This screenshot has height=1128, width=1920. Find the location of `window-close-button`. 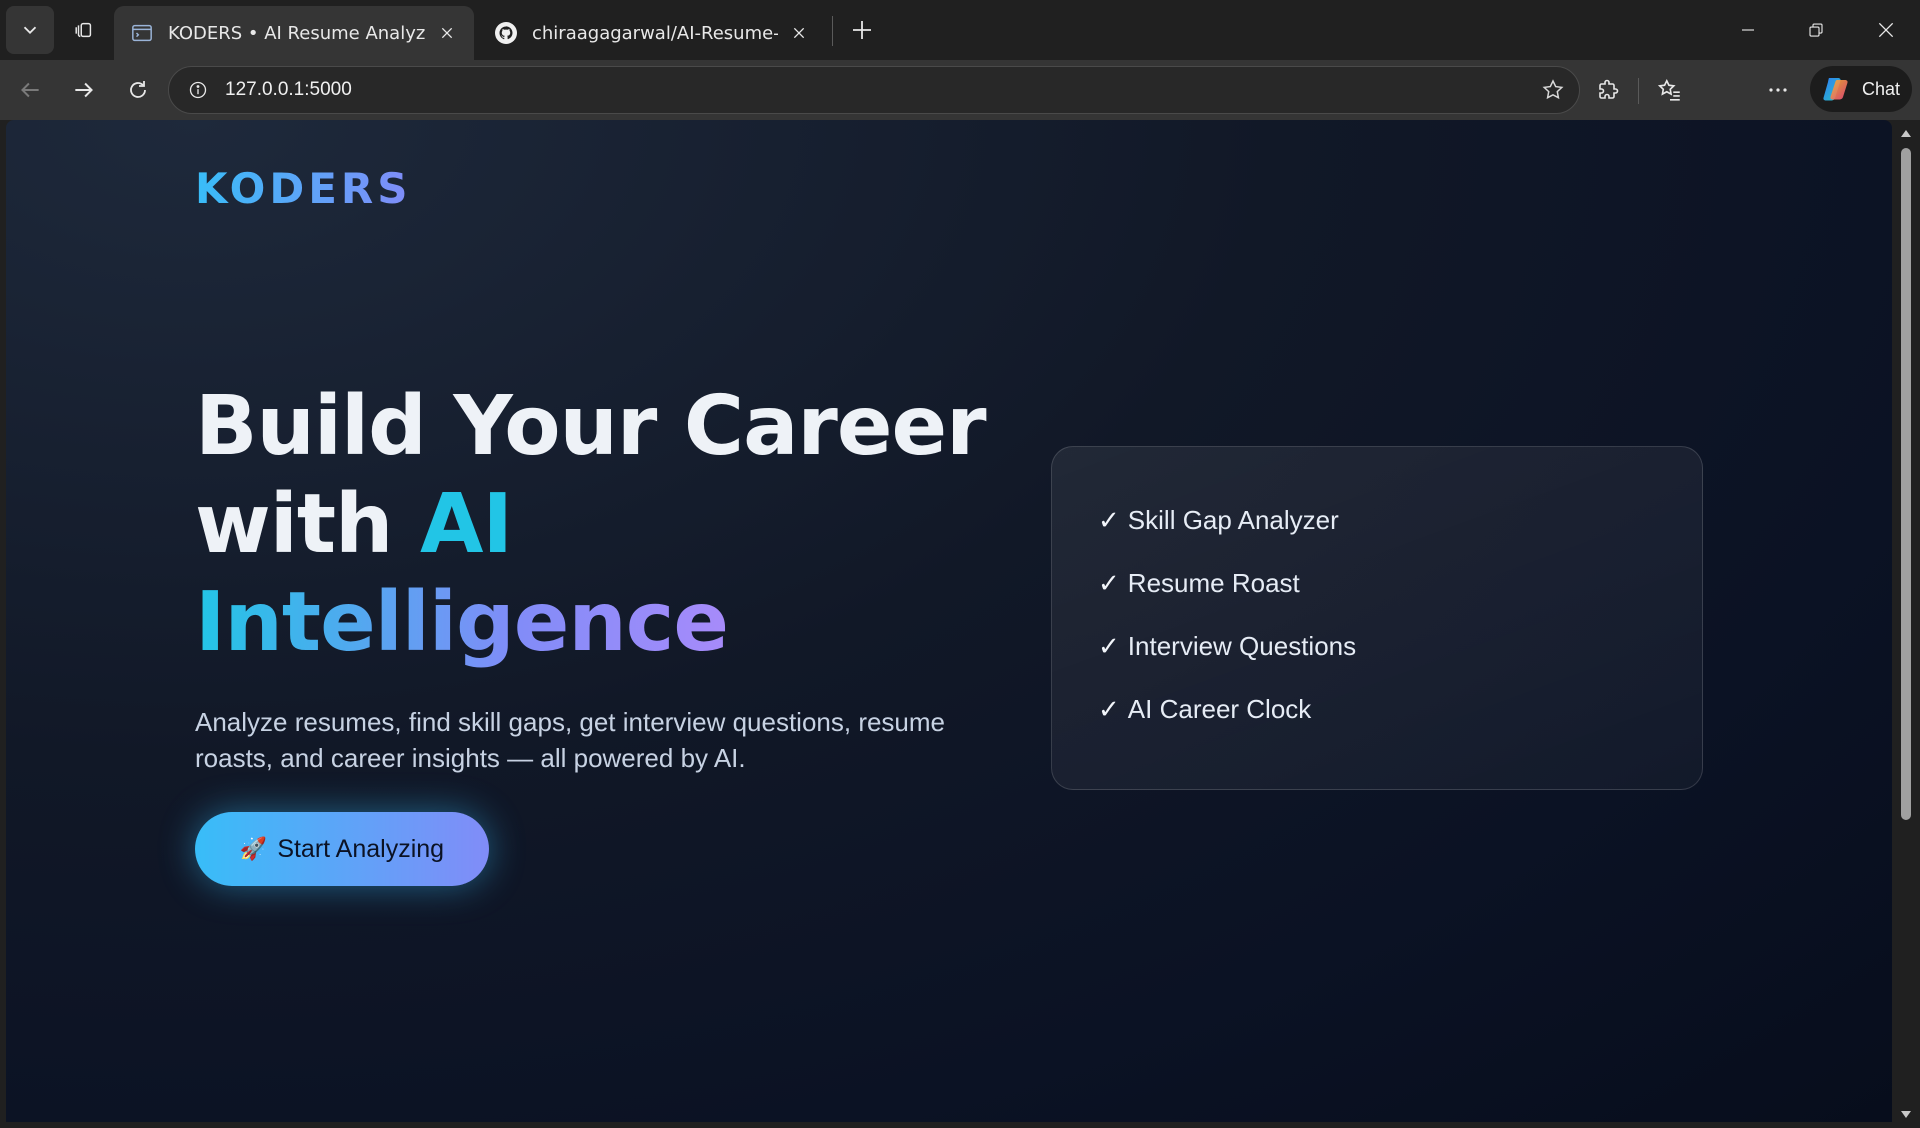

window-close-button is located at coordinates (1886, 30).